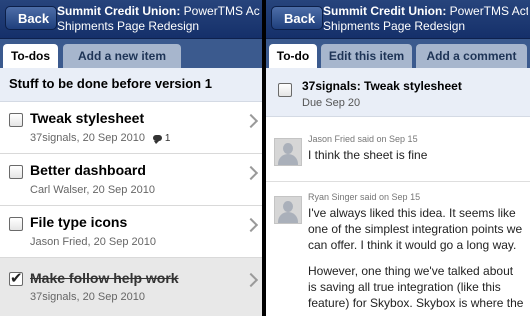  I want to click on comment-text: I think the sheet is fine, so click(368, 155).